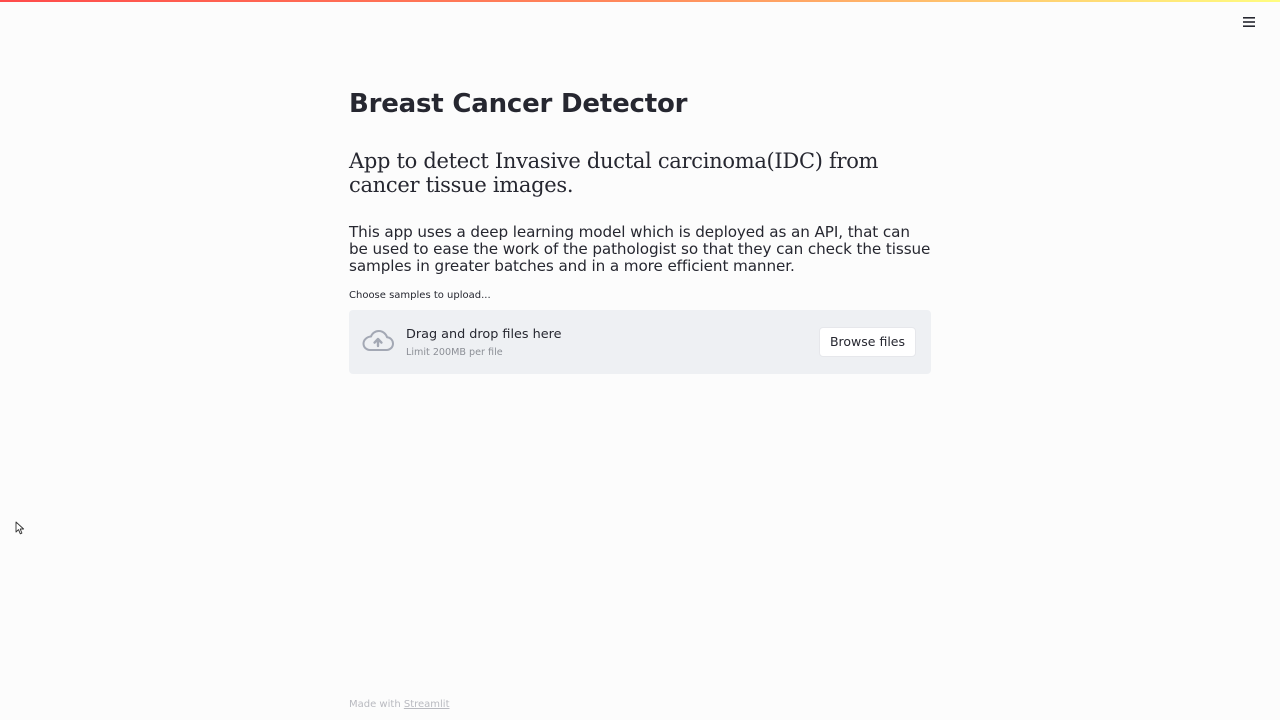 Image resolution: width=1280 pixels, height=720 pixels. I want to click on mouse-cursor-icon, so click(20, 527).